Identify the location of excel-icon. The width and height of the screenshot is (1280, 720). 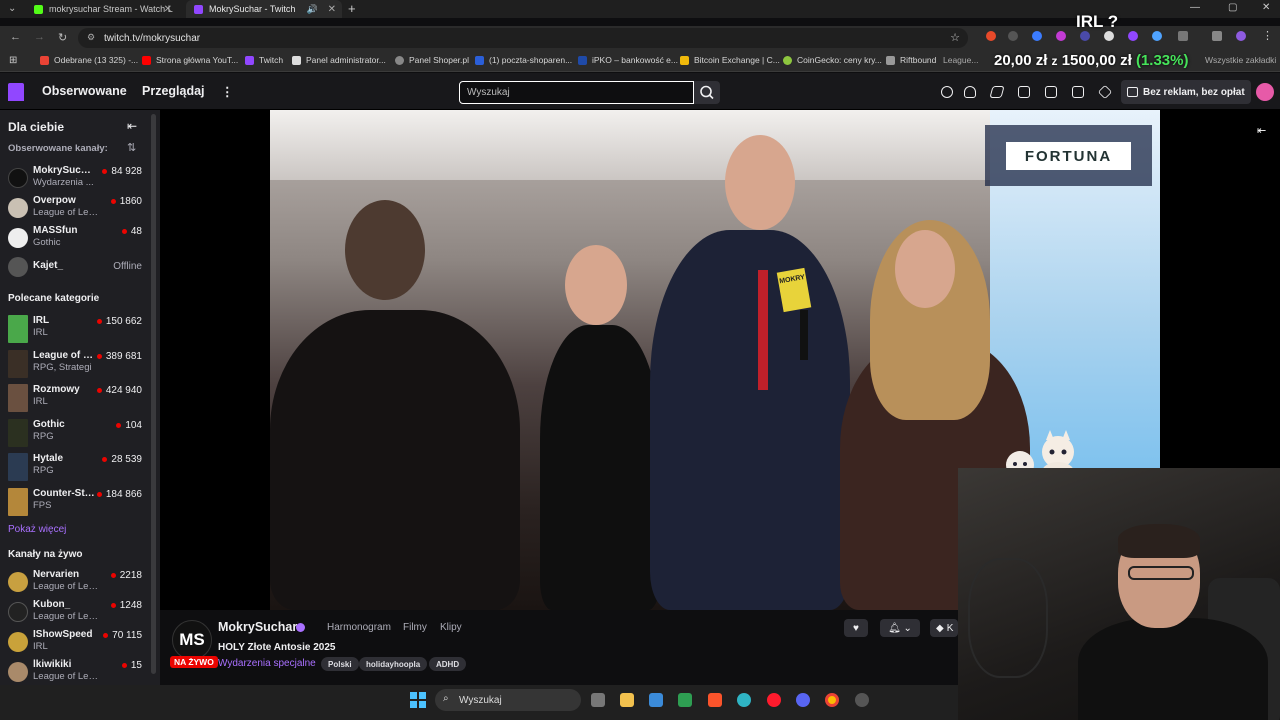
(685, 700).